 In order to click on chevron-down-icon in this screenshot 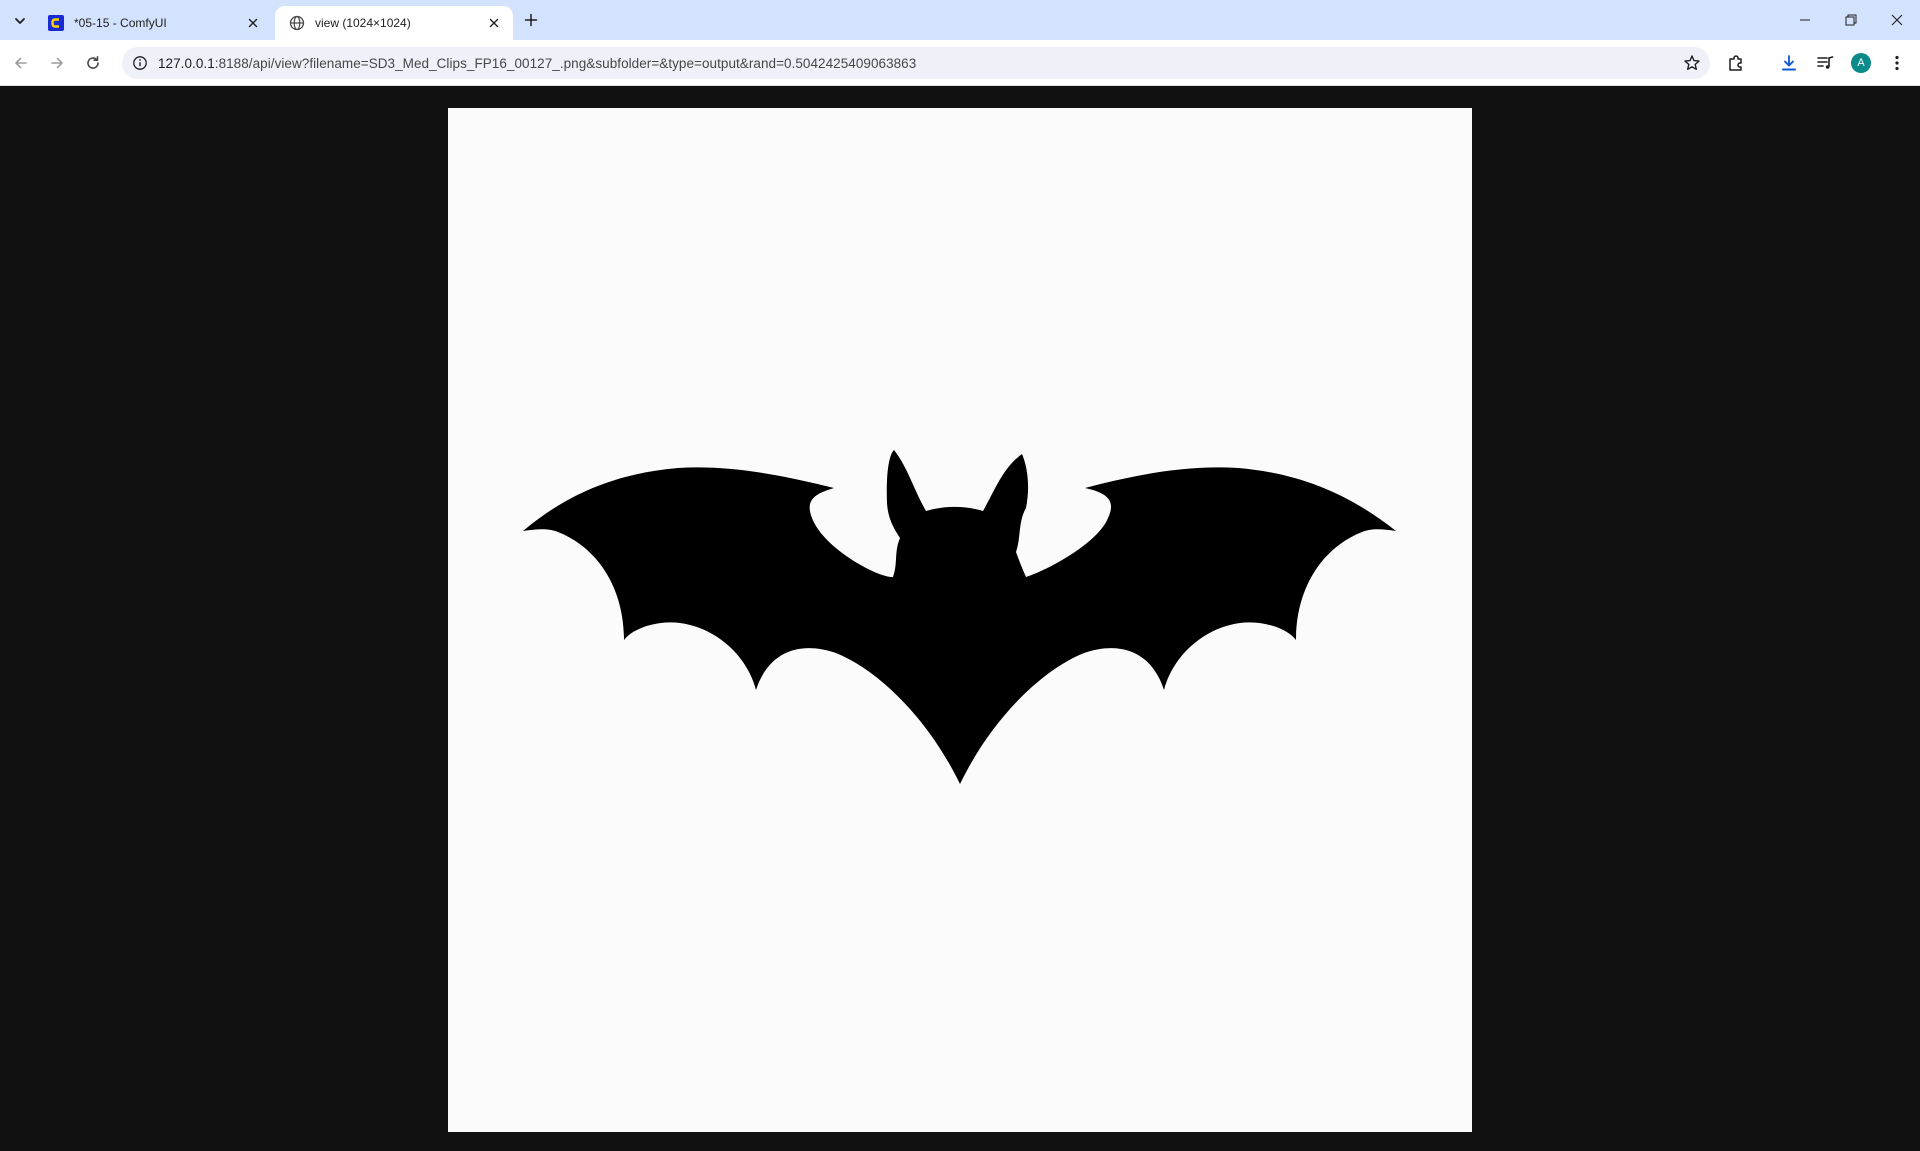, I will do `click(19, 20)`.